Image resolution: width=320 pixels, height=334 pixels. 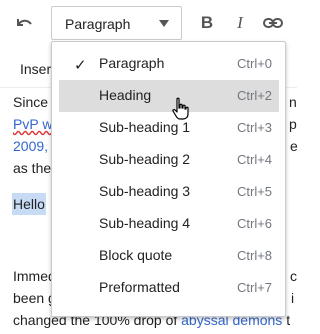 I want to click on menu-item-shortcut: Ctrl+3, so click(x=255, y=127).